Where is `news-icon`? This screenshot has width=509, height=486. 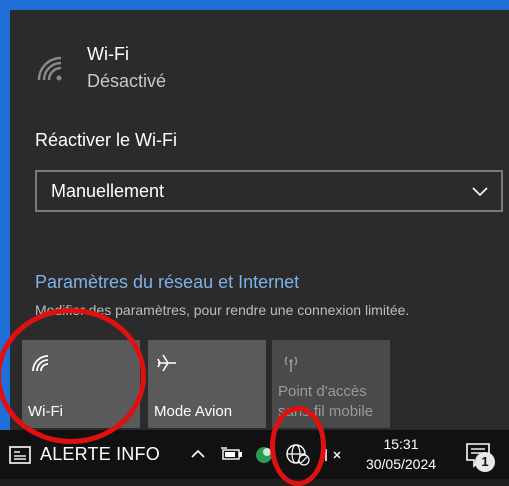
news-icon is located at coordinates (20, 454).